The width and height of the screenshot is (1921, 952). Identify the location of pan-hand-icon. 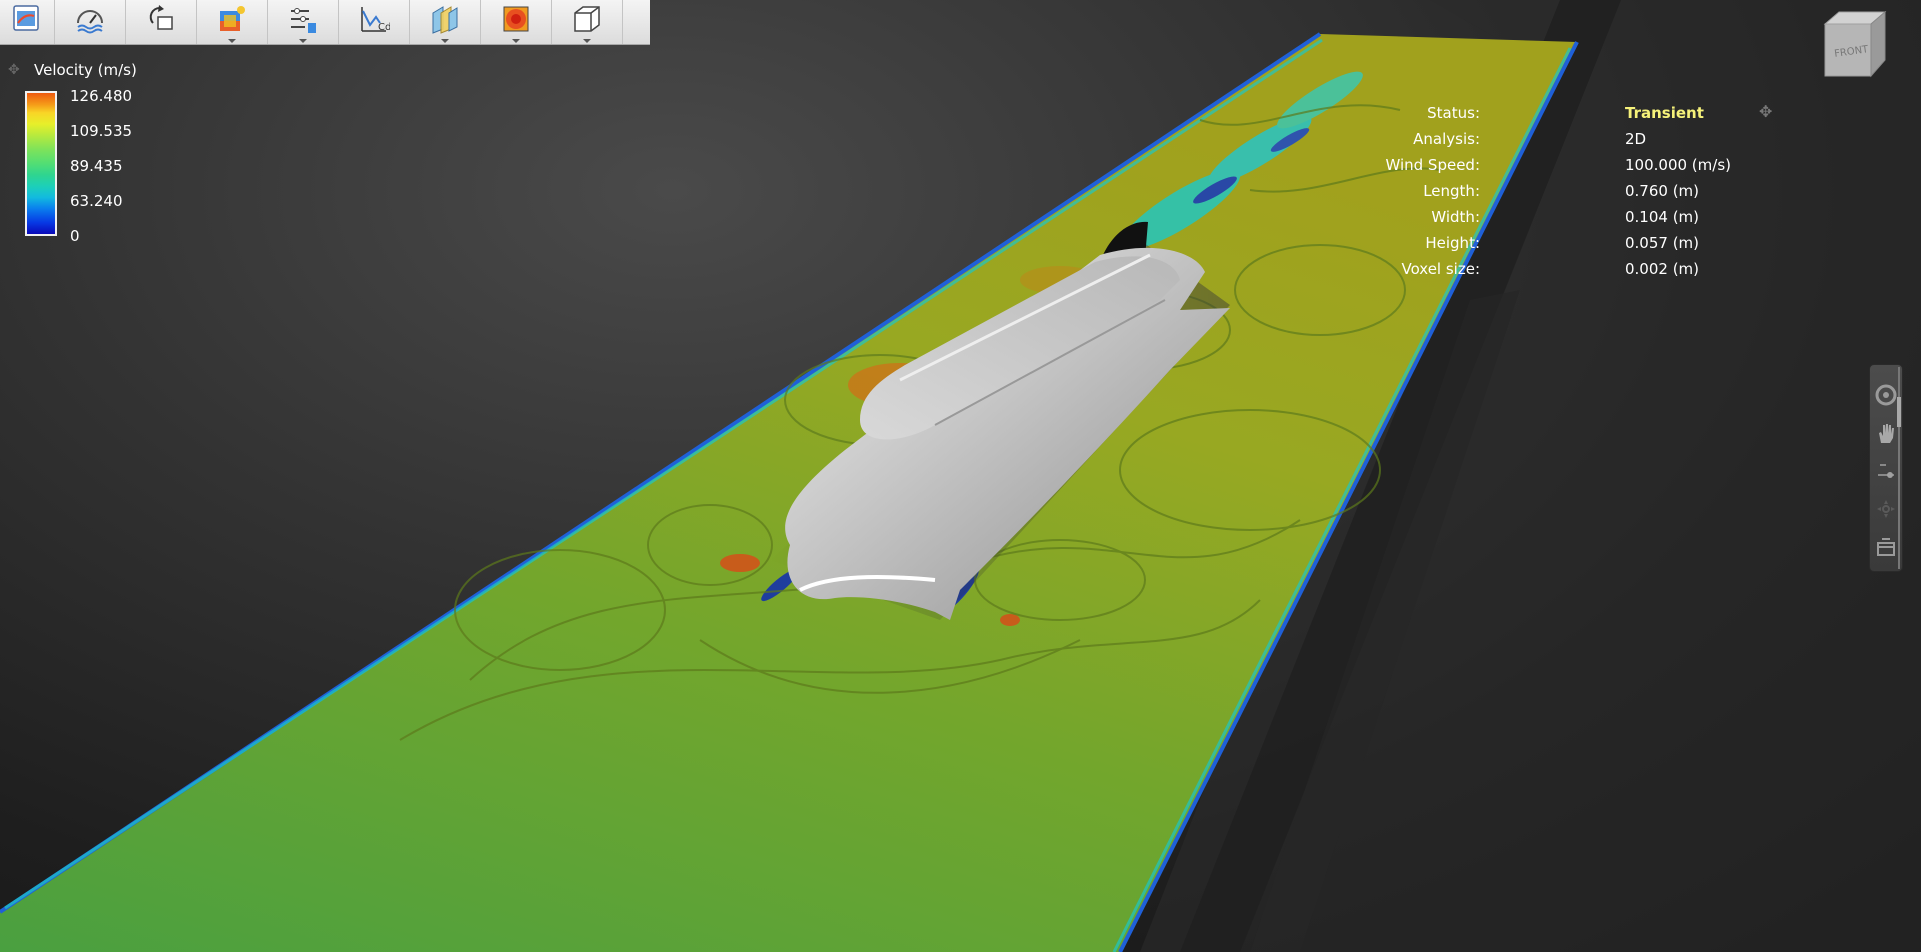
(1886, 433).